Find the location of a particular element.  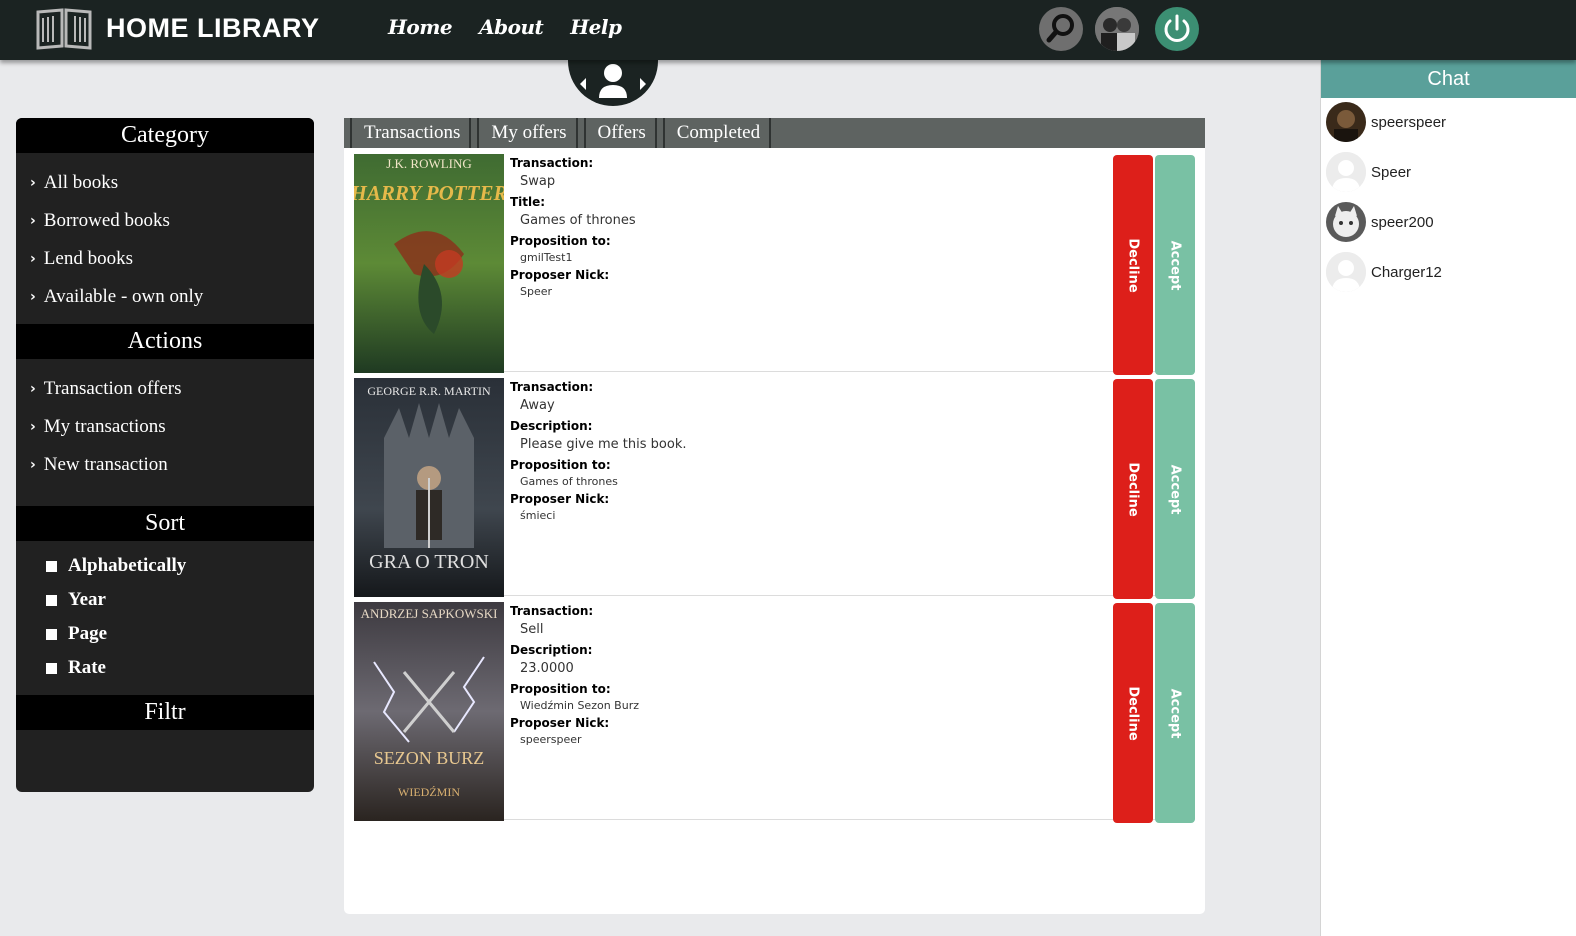

power-icon is located at coordinates (1177, 28).